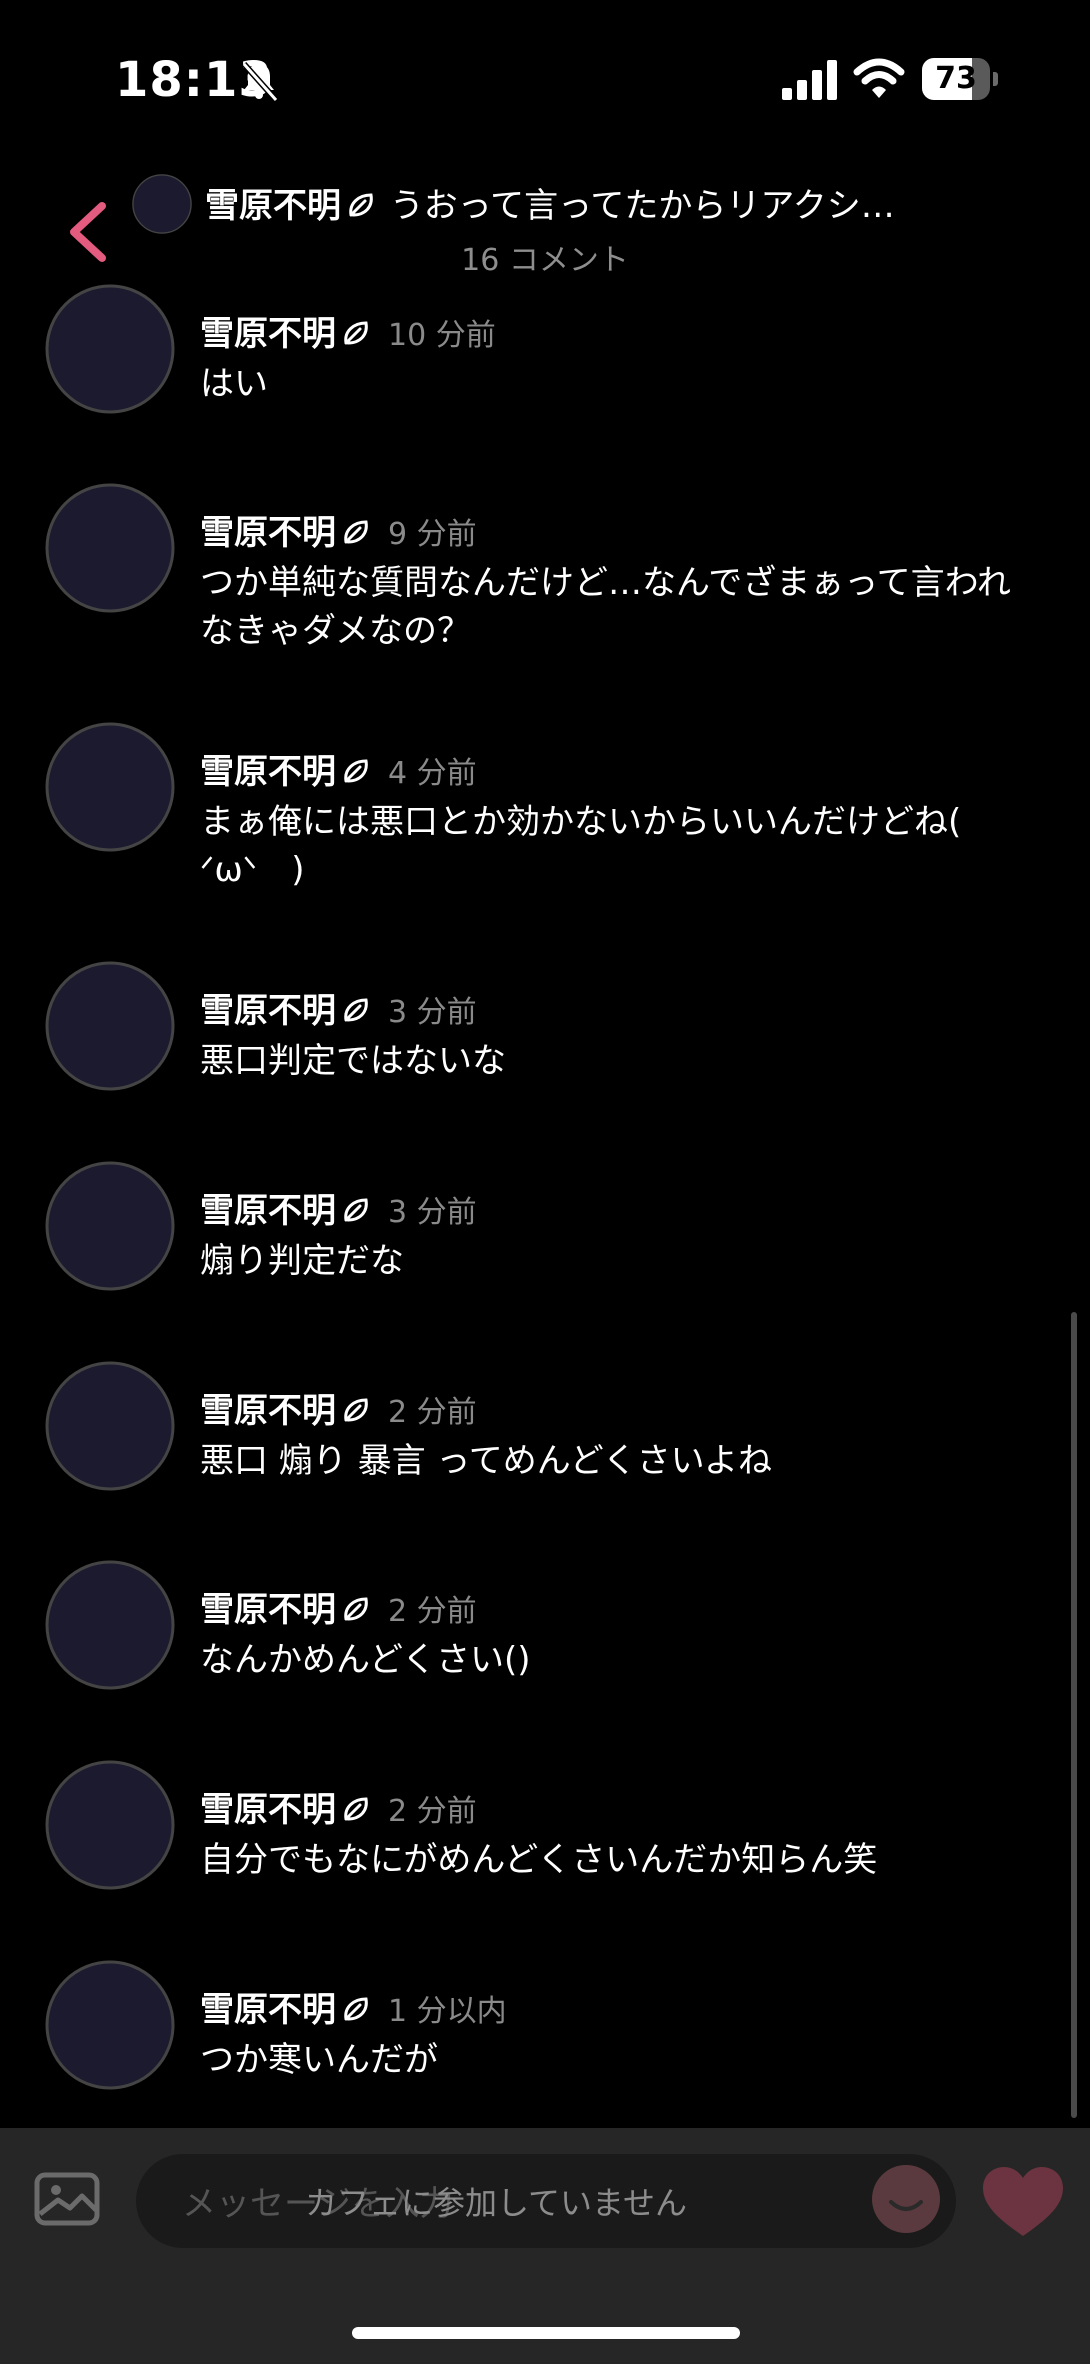 This screenshot has height=2364, width=1090. Describe the element at coordinates (486, 1461) in the screenshot. I see `comment-text: 悪口 煽り 暴言 ってめんどくさいよね` at that location.